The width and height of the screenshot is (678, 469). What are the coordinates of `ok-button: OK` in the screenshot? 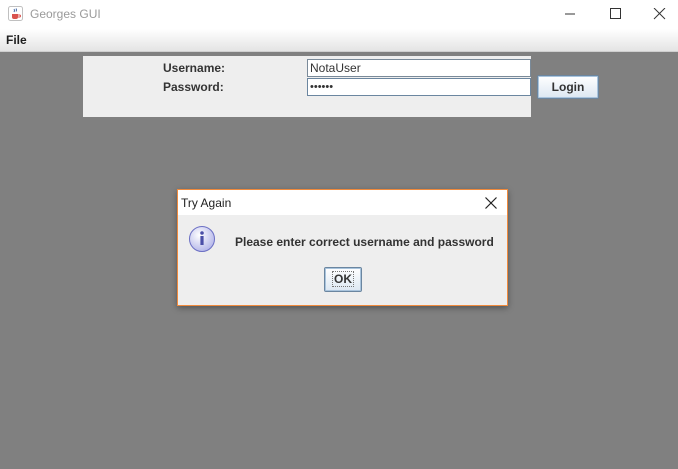 It's located at (343, 279).